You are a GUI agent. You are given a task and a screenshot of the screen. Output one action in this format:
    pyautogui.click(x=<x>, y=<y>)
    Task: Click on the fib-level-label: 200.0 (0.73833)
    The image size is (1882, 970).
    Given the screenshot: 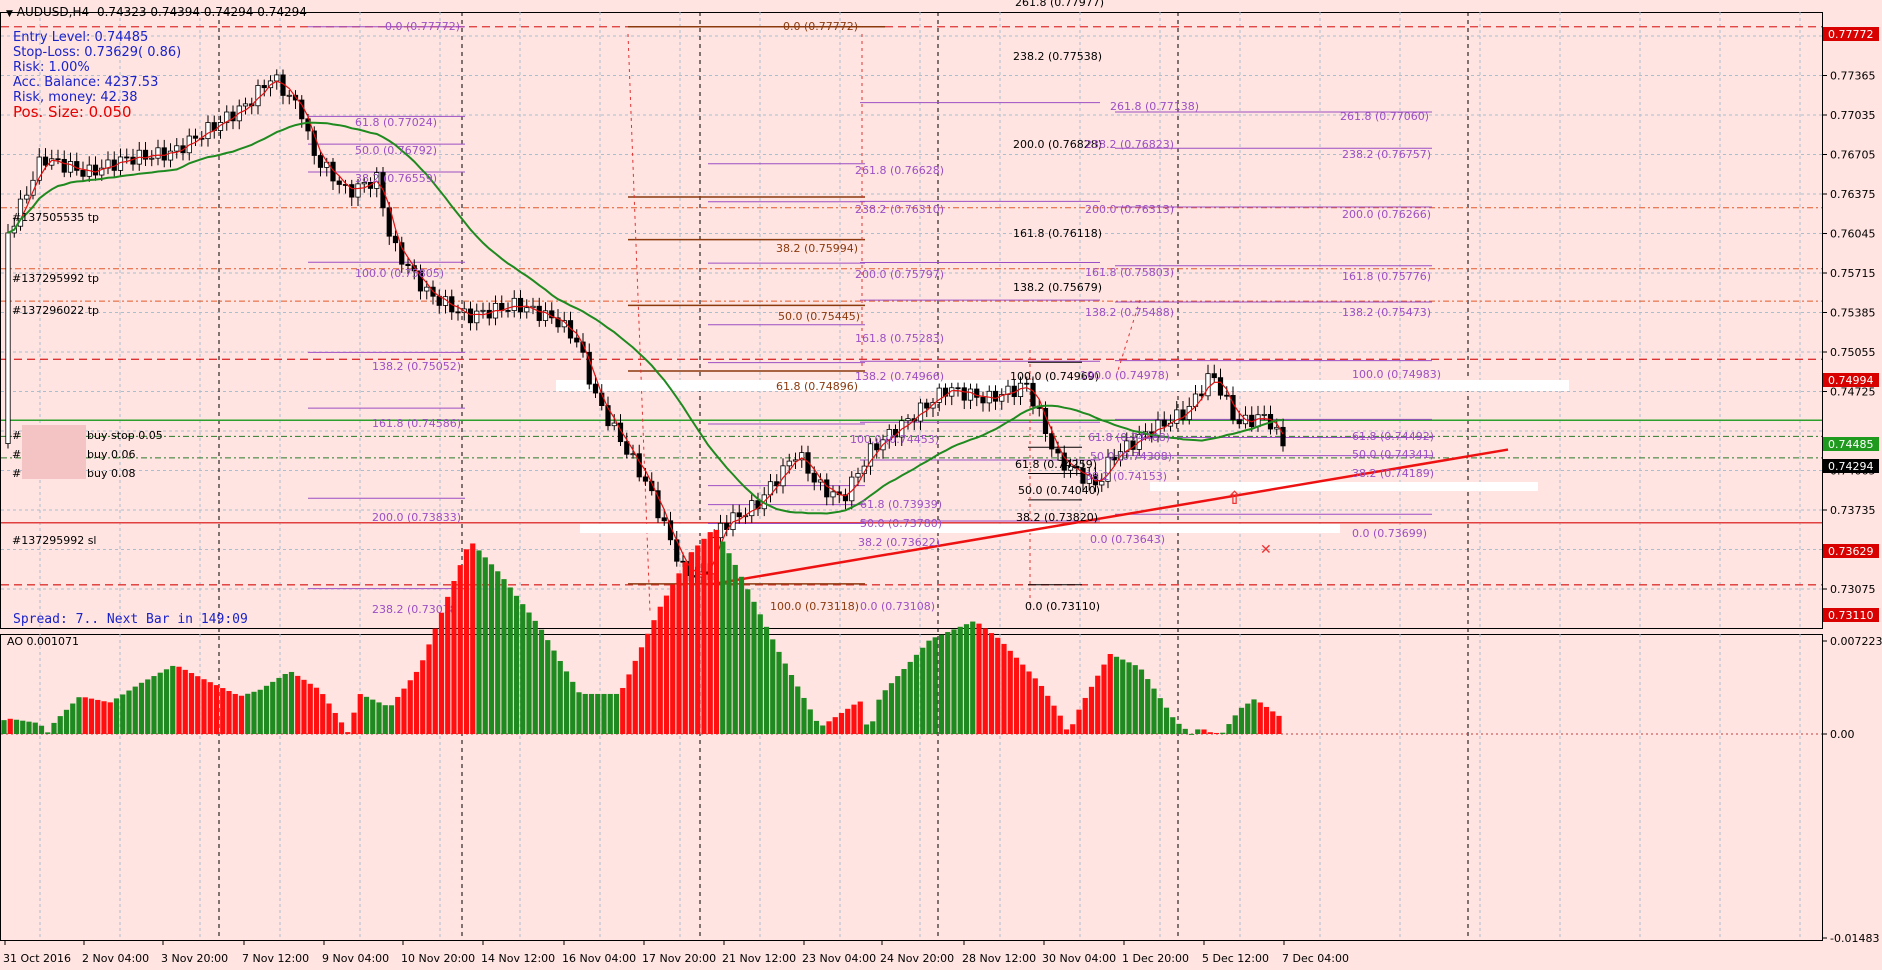 What is the action you would take?
    pyautogui.click(x=416, y=517)
    